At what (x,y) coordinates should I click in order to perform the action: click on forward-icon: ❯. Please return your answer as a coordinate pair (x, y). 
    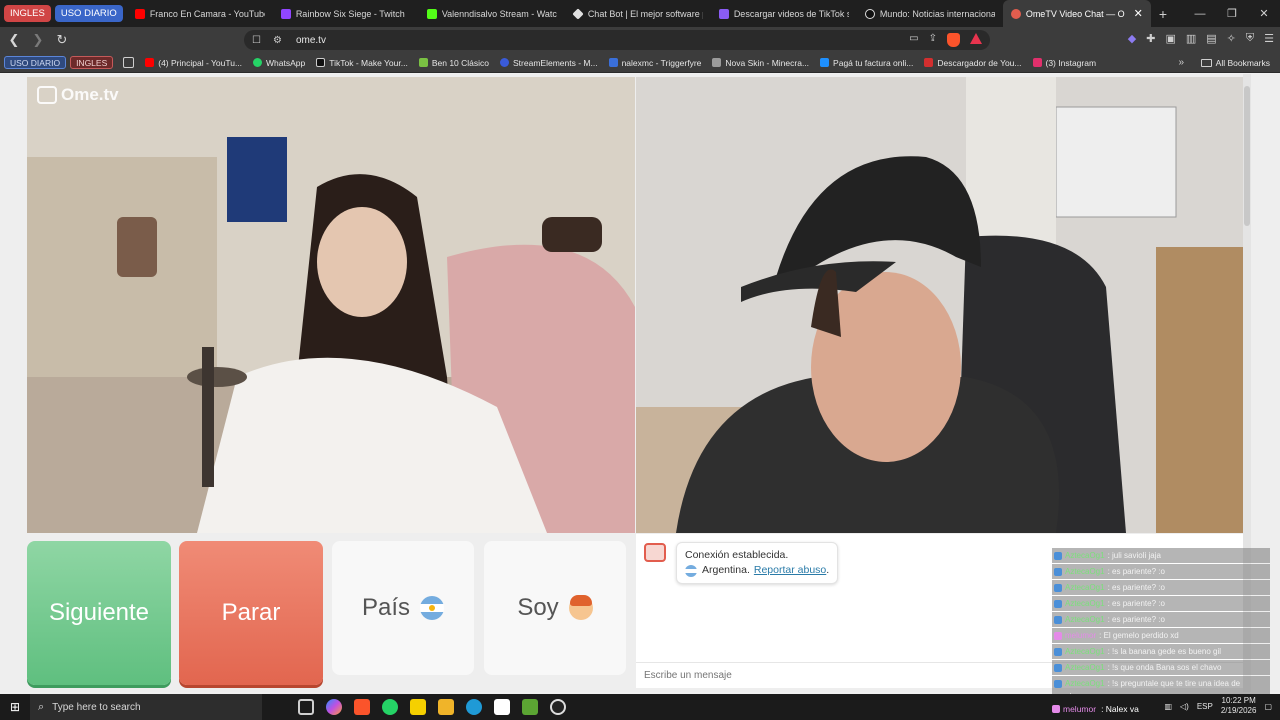
    Looking at the image, I should click on (38, 40).